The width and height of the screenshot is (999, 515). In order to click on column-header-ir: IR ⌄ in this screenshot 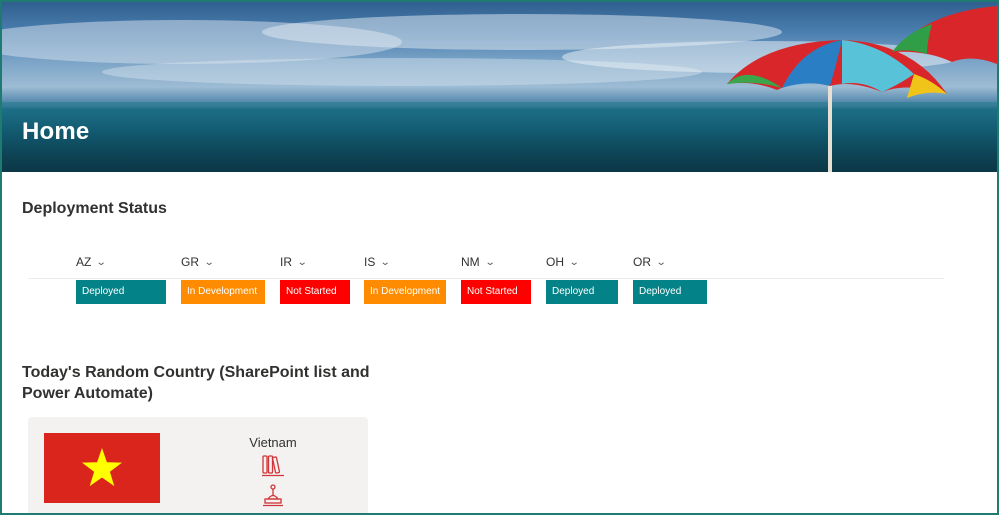, I will do `click(294, 262)`.